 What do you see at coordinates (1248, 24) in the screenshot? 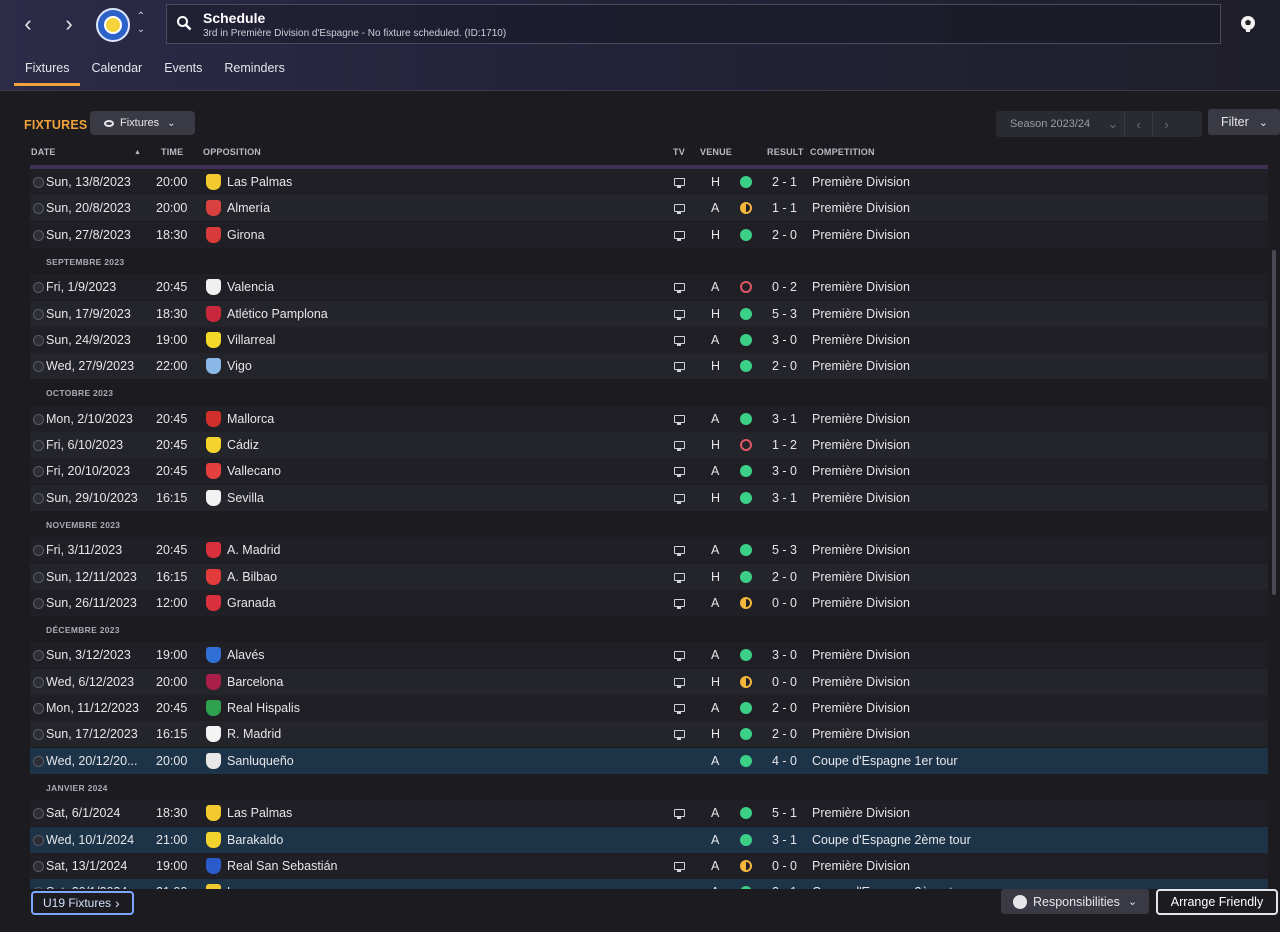
I see `football-icon` at bounding box center [1248, 24].